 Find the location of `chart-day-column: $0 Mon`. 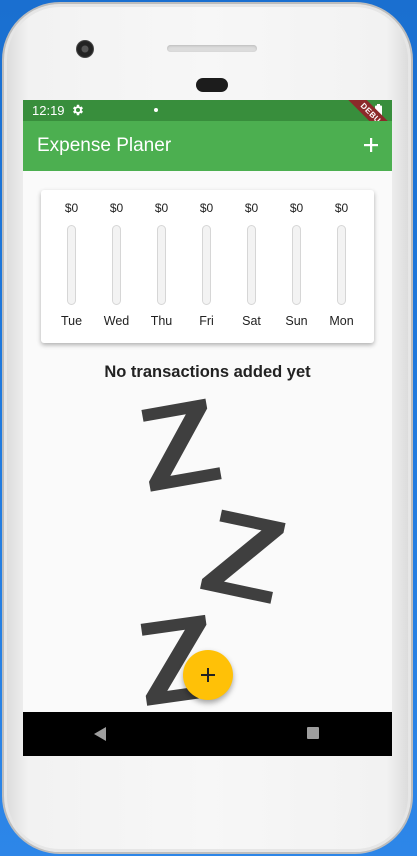

chart-day-column: $0 Mon is located at coordinates (341, 266).